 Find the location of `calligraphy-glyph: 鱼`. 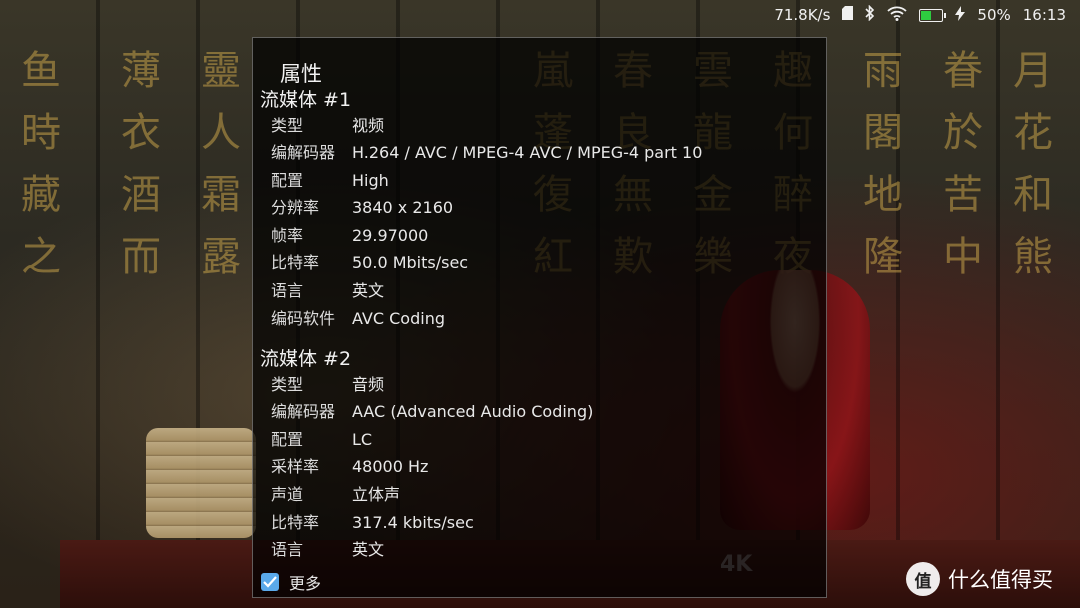

calligraphy-glyph: 鱼 is located at coordinates (41, 71).